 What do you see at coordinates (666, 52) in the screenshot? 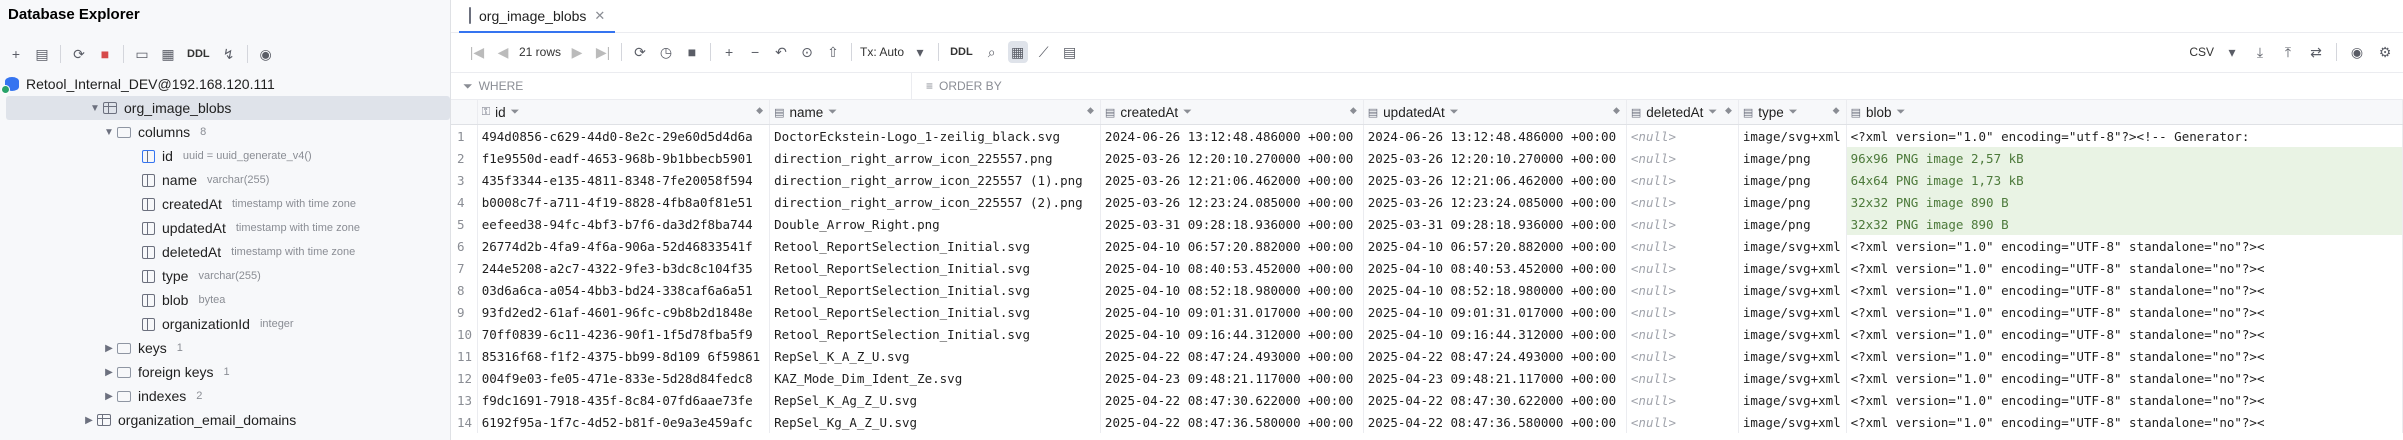
I see `history-icon: ◷` at bounding box center [666, 52].